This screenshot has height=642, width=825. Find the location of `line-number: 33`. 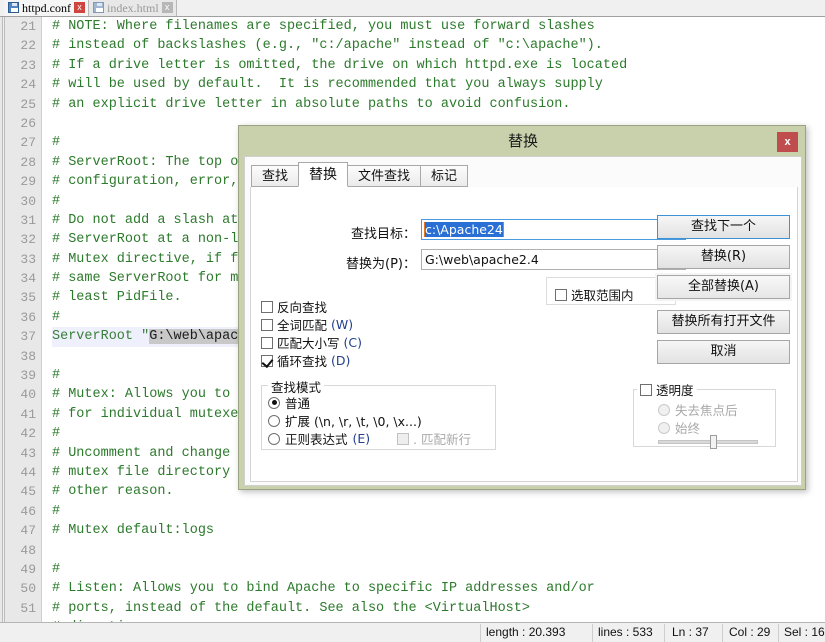

line-number: 33 is located at coordinates (28, 259).